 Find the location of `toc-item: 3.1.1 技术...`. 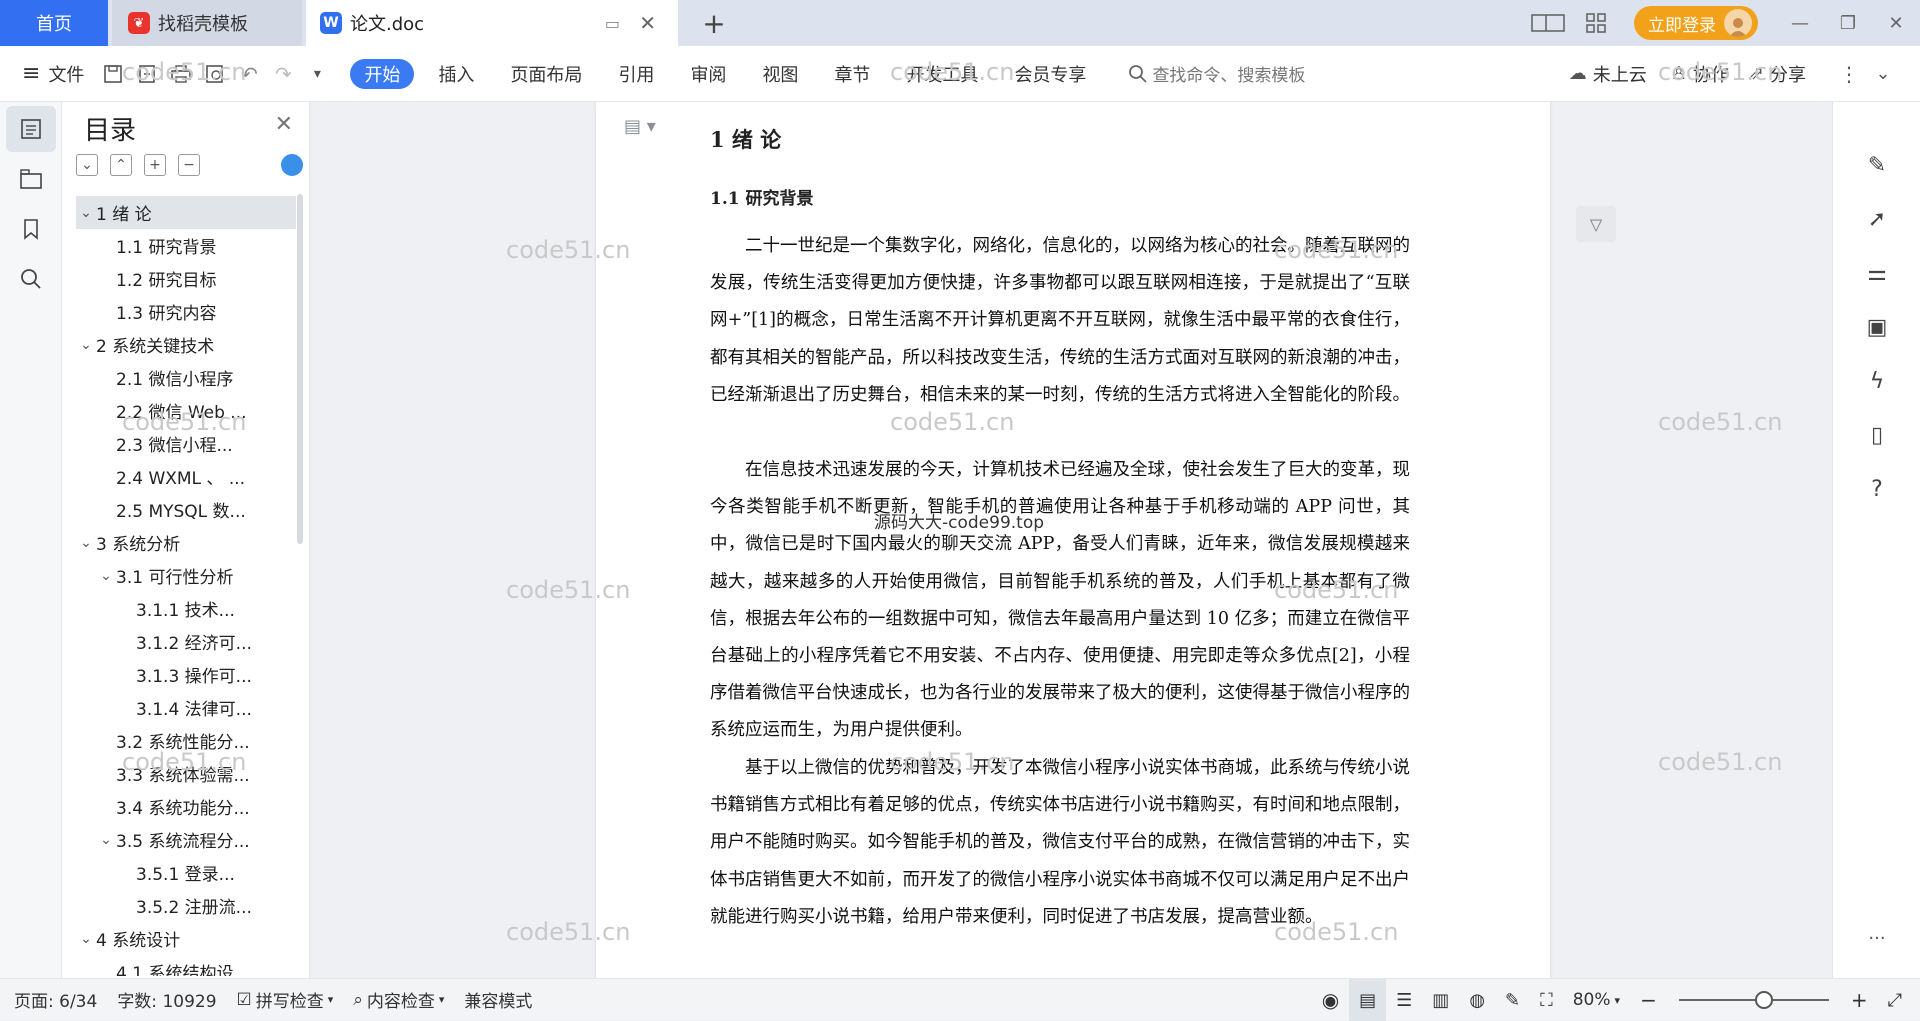

toc-item: 3.1.1 技术... is located at coordinates (186, 608).